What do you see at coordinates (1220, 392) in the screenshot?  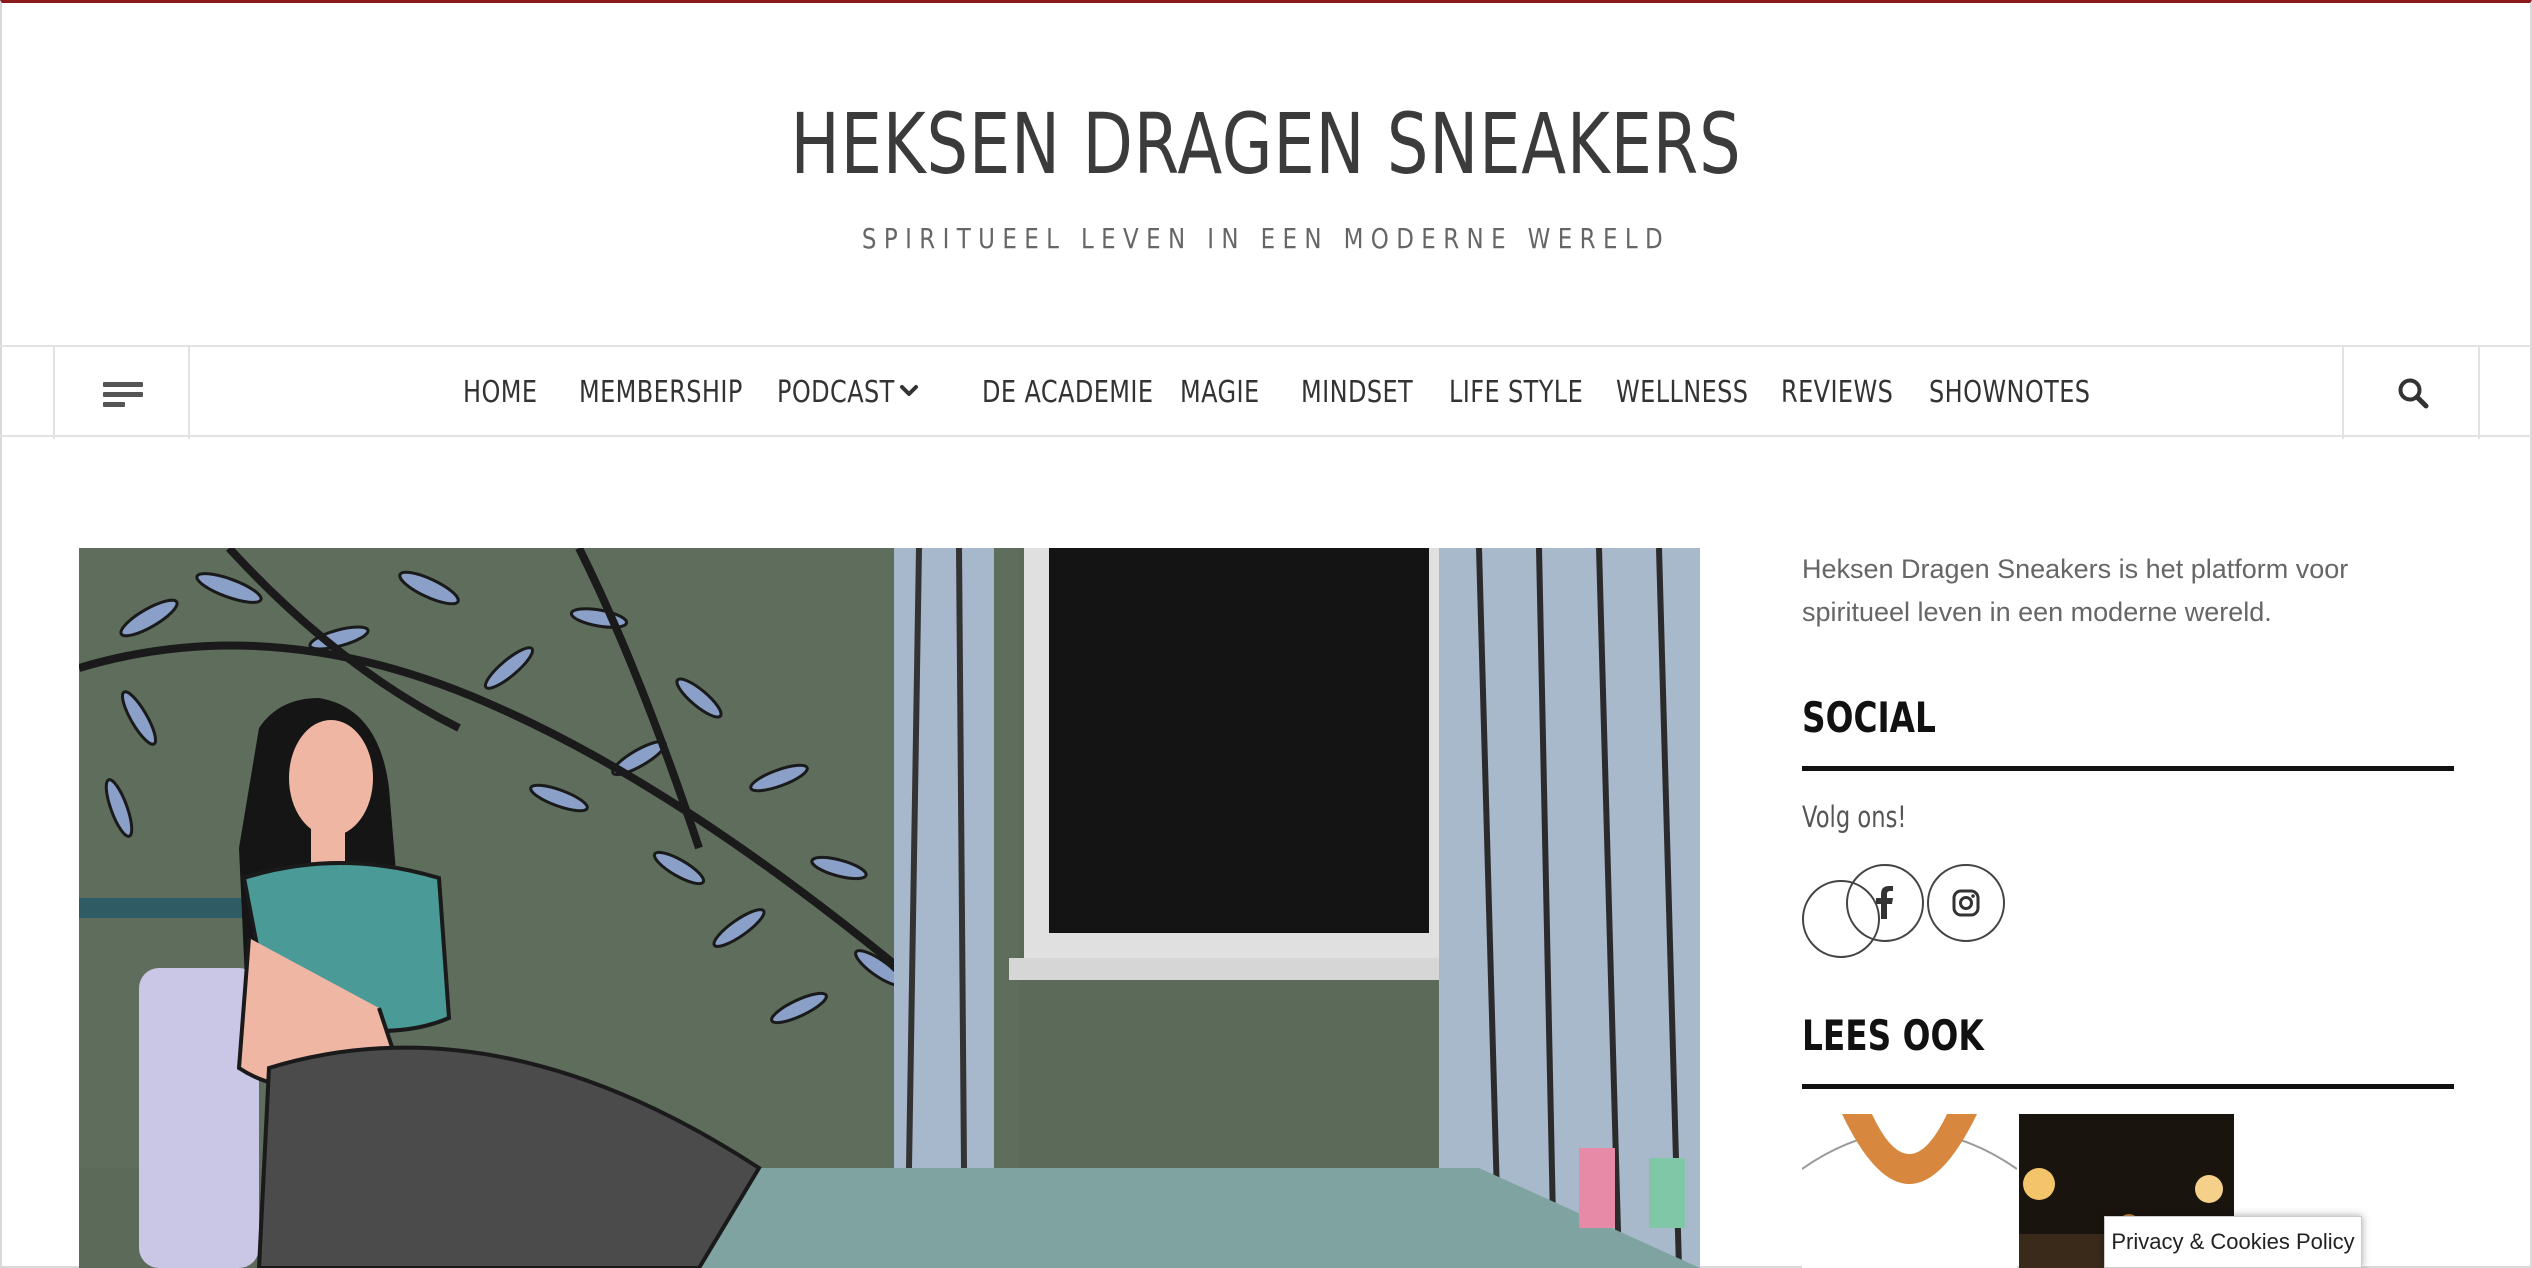 I see `nav-item-magie: MAGIE` at bounding box center [1220, 392].